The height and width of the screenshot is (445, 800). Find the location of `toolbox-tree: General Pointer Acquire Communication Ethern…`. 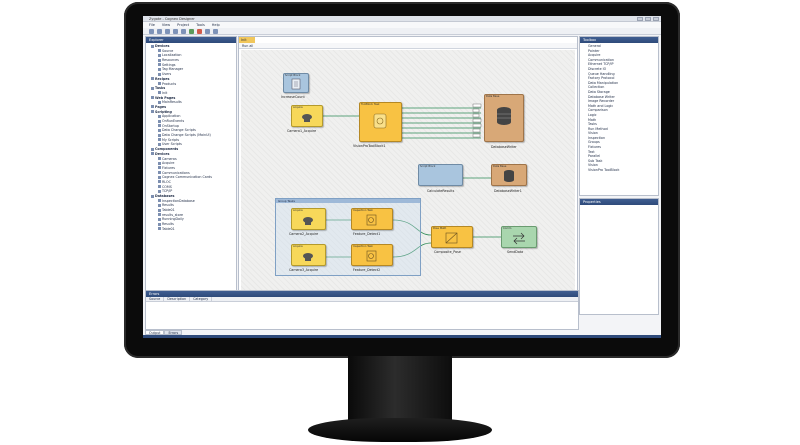

toolbox-tree: General Pointer Acquire Communication Ethern… is located at coordinates (619, 108).